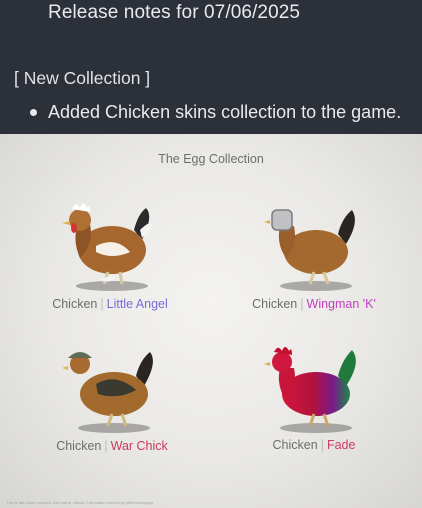 This screenshot has height=508, width=422. Describe the element at coordinates (174, 12) in the screenshot. I see `release-notes-title: Release notes for 07/06/2025` at that location.